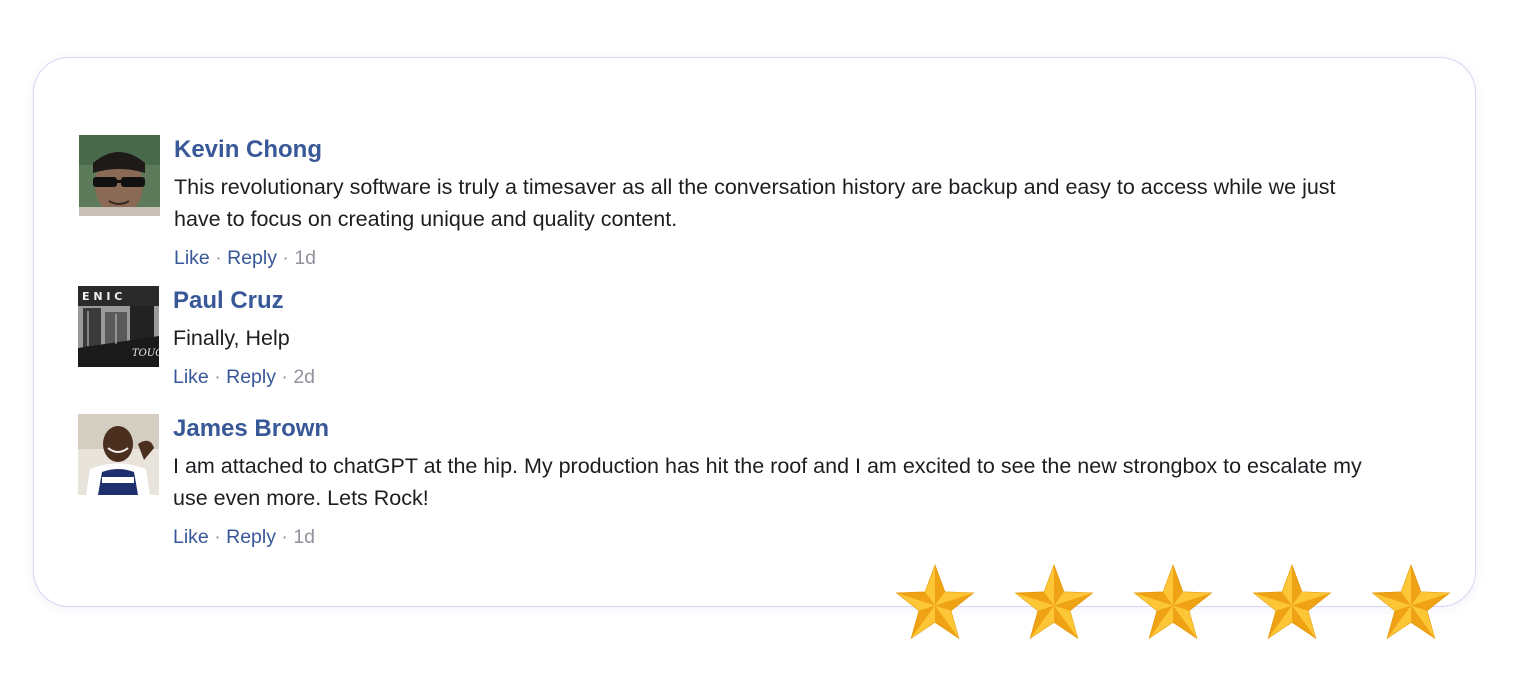 The height and width of the screenshot is (686, 1525). I want to click on star-rating, so click(1175, 603).